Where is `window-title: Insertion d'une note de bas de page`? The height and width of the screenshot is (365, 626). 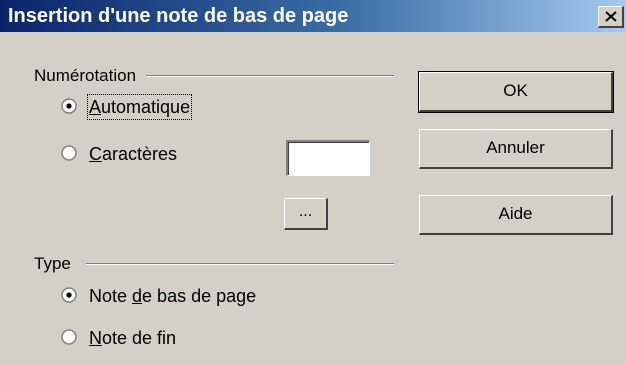 window-title: Insertion d'une note de bas de page is located at coordinates (178, 16).